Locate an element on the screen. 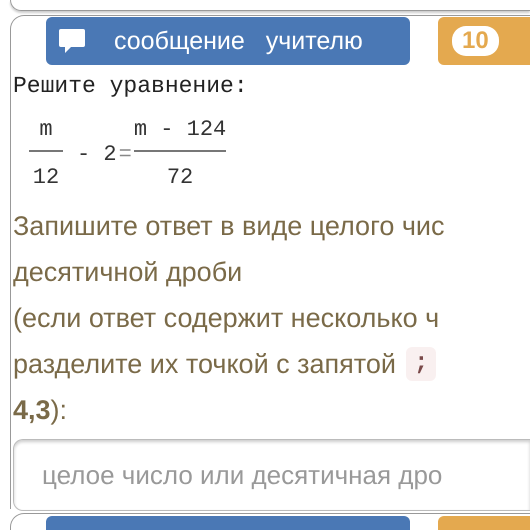 The width and height of the screenshot is (530, 530). instruction-line: разделите их точкой с запятой is located at coordinates (204, 364).